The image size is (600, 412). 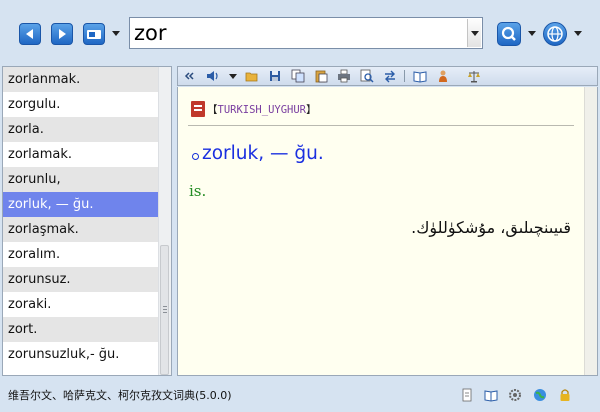 I want to click on scrollbar-thumb, so click(x=164, y=310).